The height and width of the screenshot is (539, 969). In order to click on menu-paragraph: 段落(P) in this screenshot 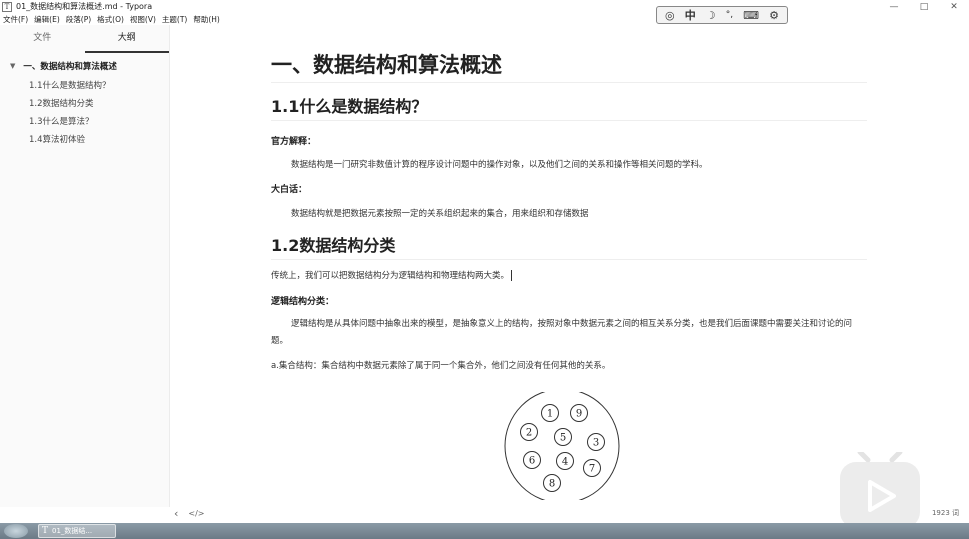, I will do `click(78, 19)`.